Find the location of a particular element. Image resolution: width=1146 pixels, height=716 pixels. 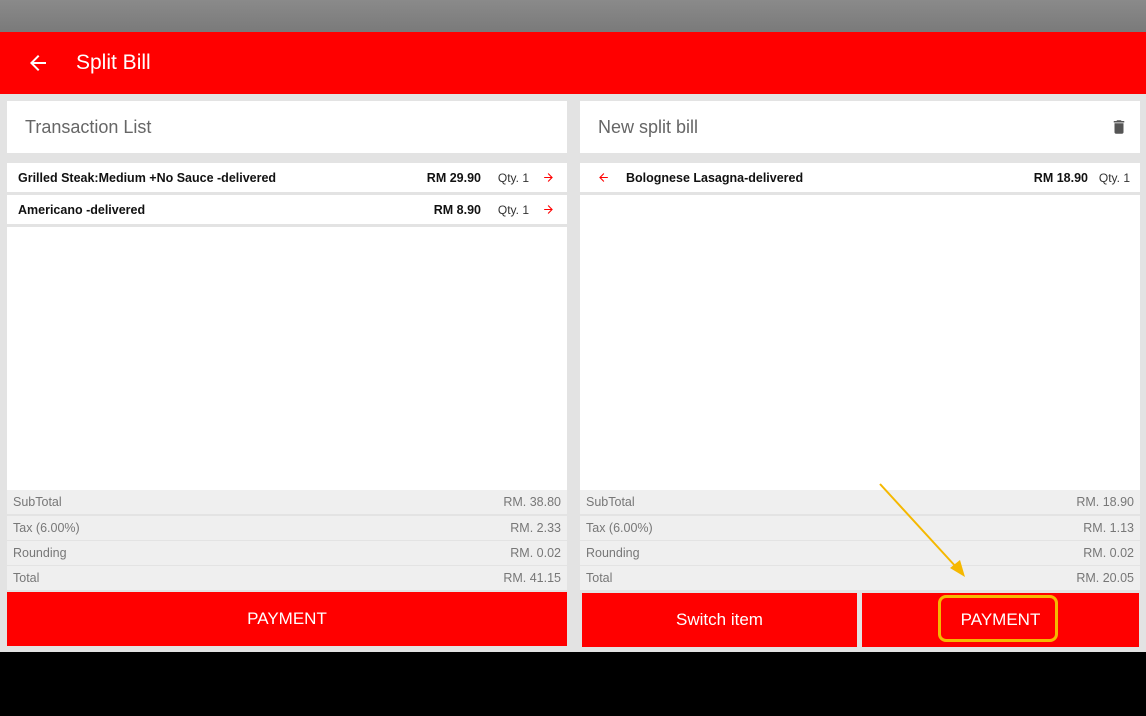

subtotal-row: SubTotal RM. 38.80 is located at coordinates (287, 502).